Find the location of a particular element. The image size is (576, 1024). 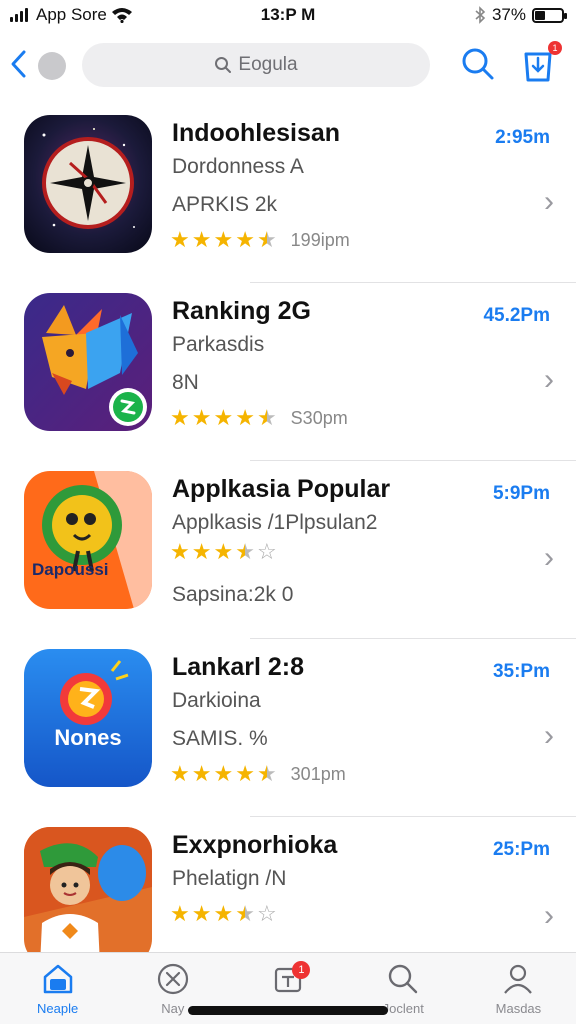

app-meta: SAMIS. % is located at coordinates (220, 738).